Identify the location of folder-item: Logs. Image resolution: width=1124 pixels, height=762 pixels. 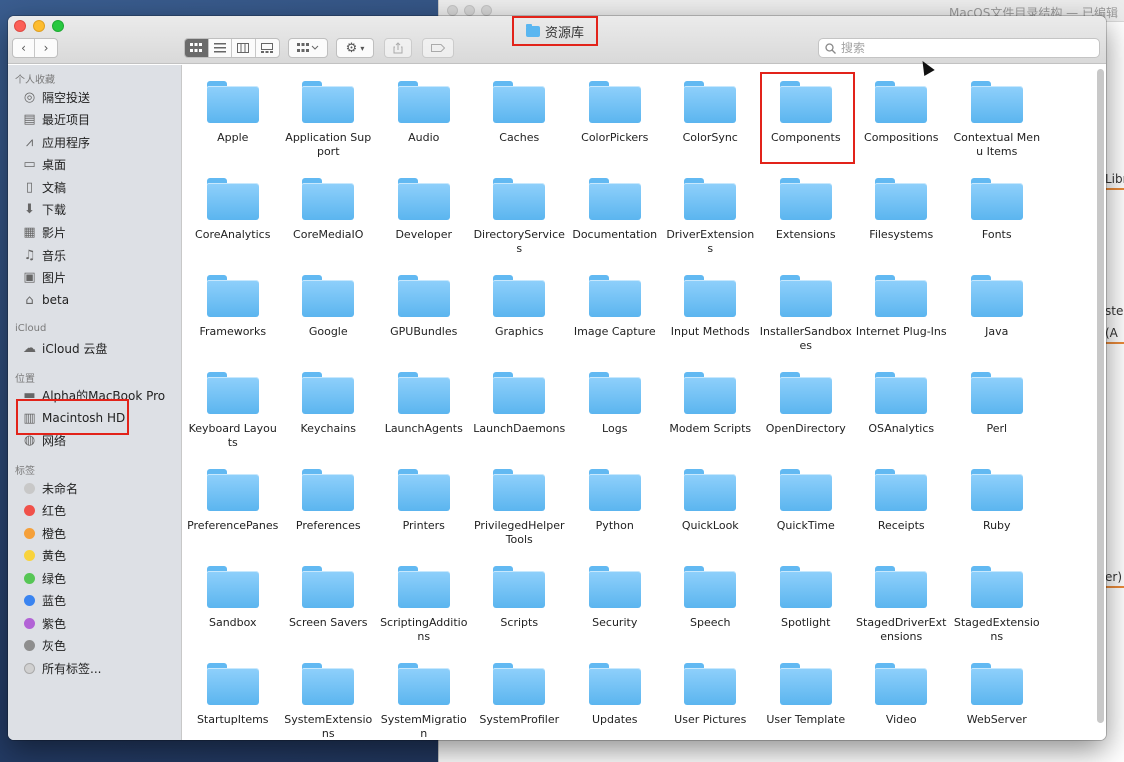
(615, 416).